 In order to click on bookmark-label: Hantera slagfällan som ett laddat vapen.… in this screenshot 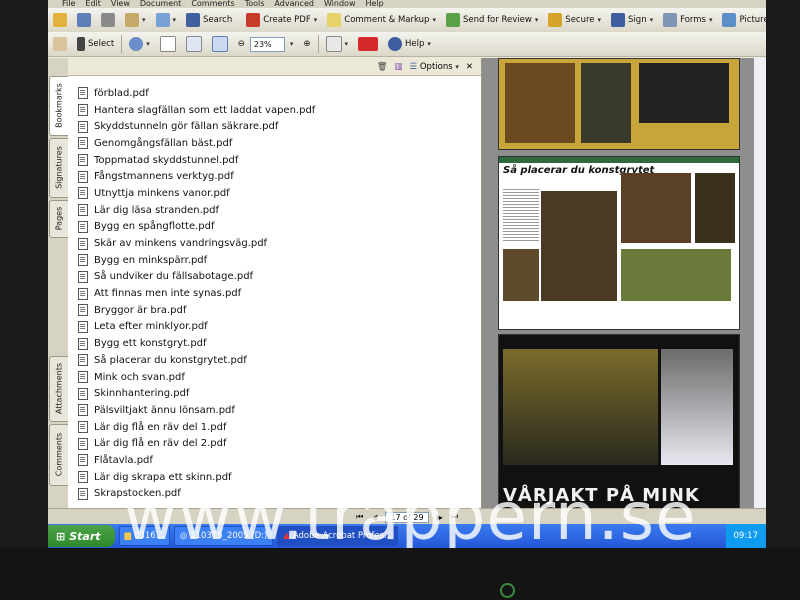, I will do `click(205, 110)`.